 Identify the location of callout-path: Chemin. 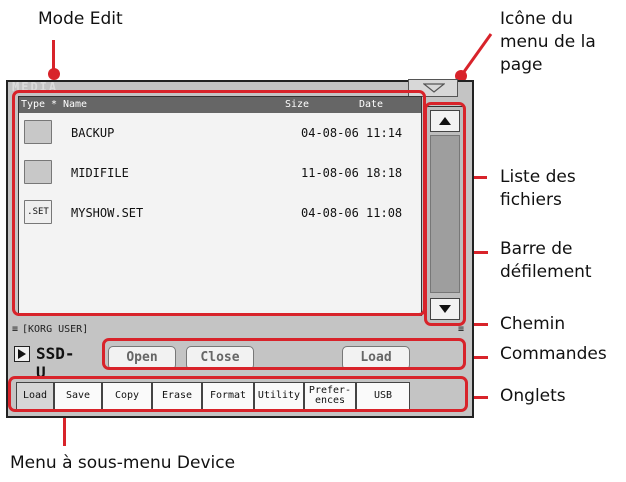
(533, 324).